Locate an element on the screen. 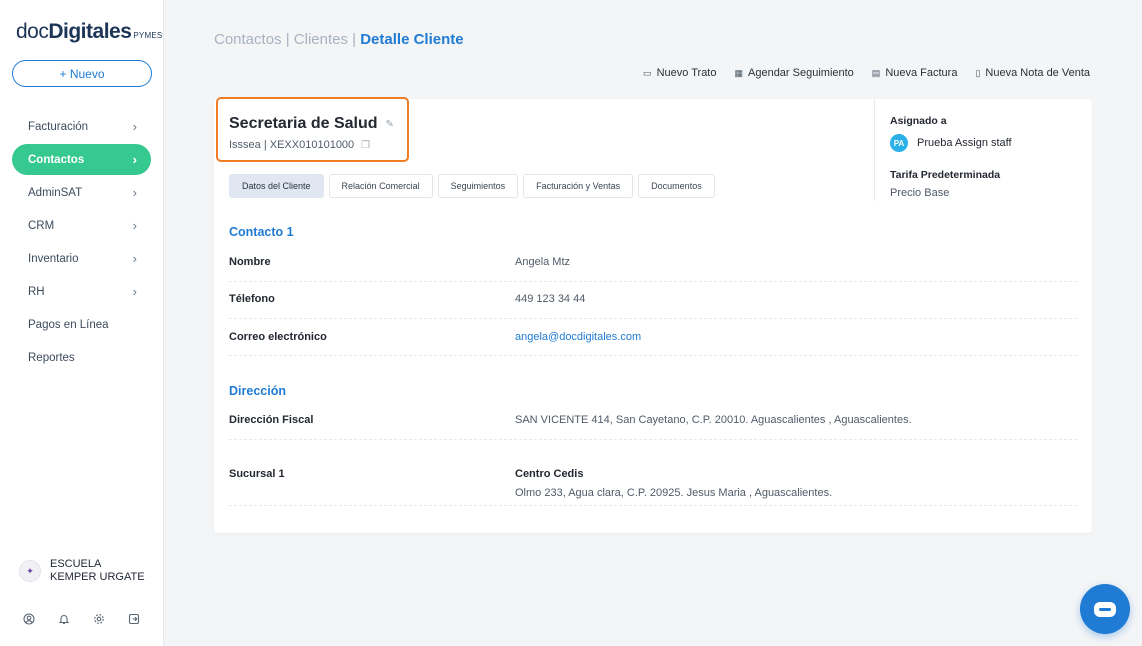 This screenshot has height=646, width=1142. field-value: Angela Mtz is located at coordinates (543, 262).